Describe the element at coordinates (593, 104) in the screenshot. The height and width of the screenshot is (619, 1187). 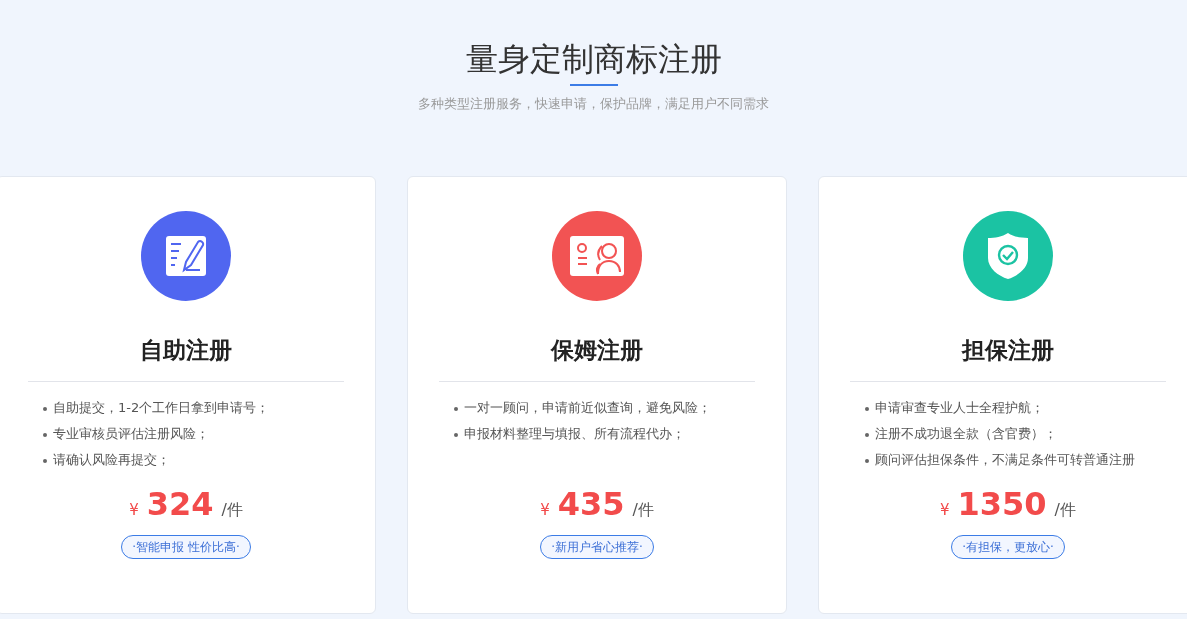
I see `section-subtitle: 多种类型注册服务，快速申请，保护品牌，满足用户不同需求` at that location.